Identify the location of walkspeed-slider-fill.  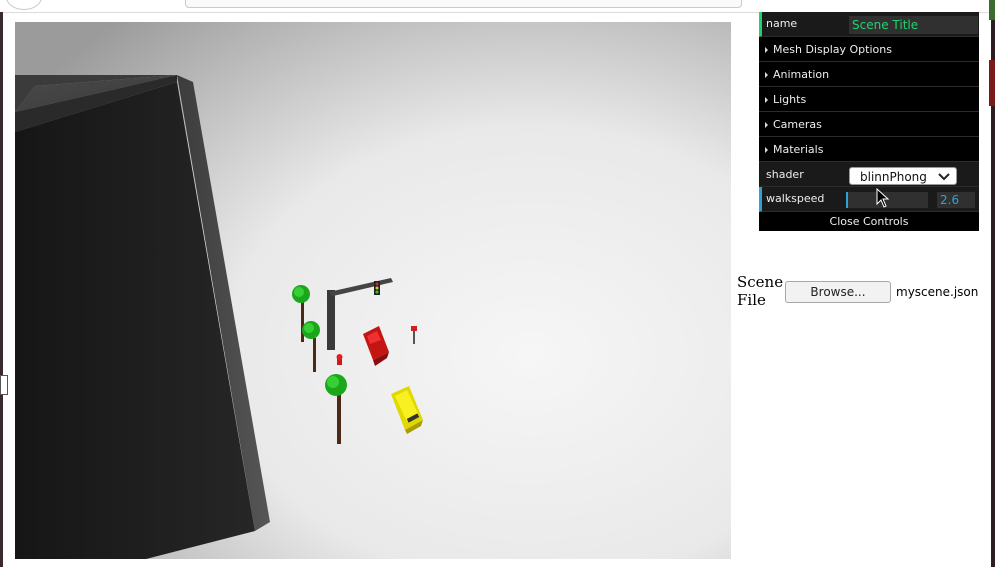
(847, 200).